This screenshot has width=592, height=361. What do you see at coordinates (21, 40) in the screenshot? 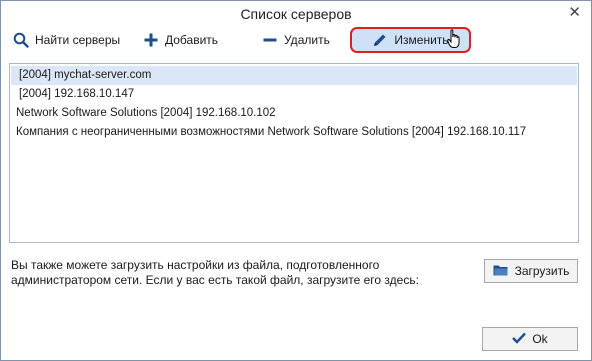
I see `magnifier-icon` at bounding box center [21, 40].